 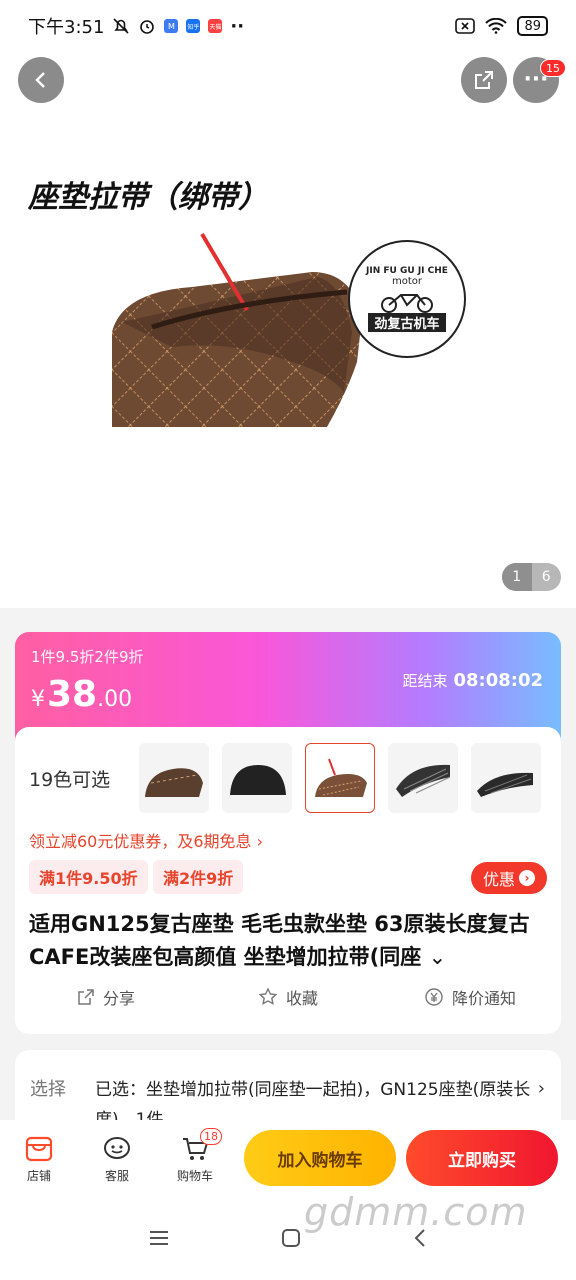 I want to click on more-dots-icon: ···, so click(x=536, y=79).